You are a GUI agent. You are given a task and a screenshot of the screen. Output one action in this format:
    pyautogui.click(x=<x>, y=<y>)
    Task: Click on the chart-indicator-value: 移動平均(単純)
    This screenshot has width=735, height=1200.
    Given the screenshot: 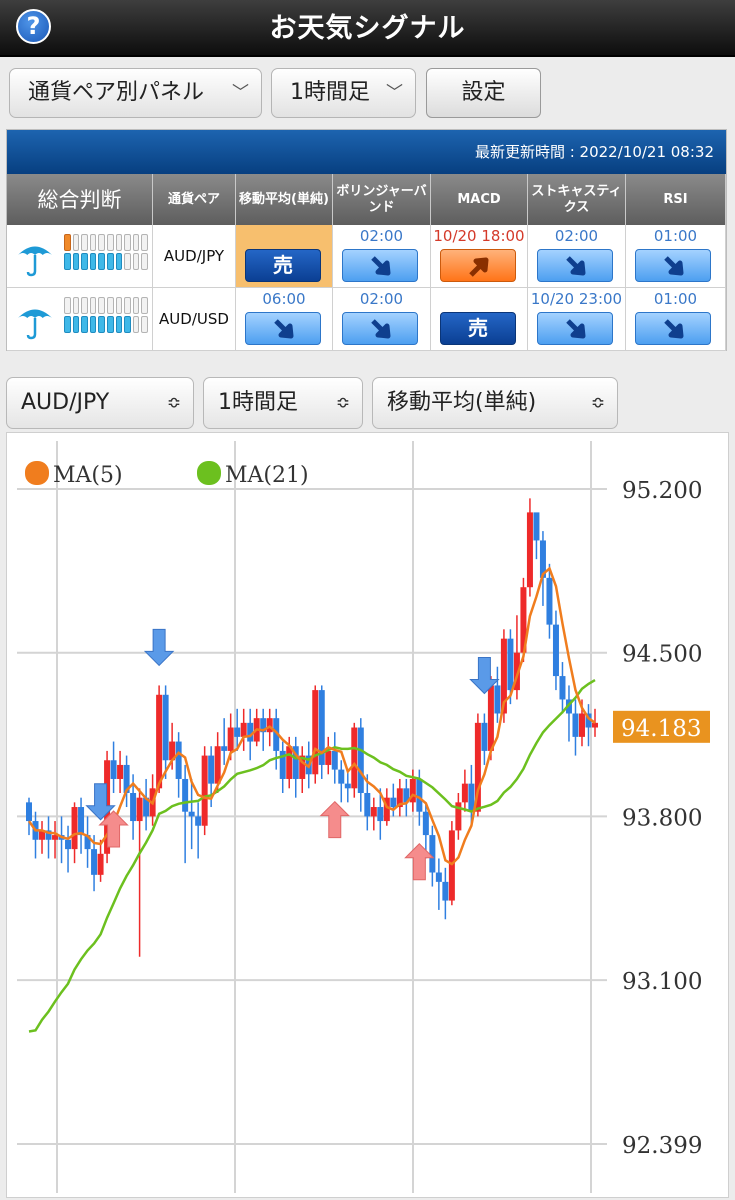 What is the action you would take?
    pyautogui.click(x=462, y=402)
    